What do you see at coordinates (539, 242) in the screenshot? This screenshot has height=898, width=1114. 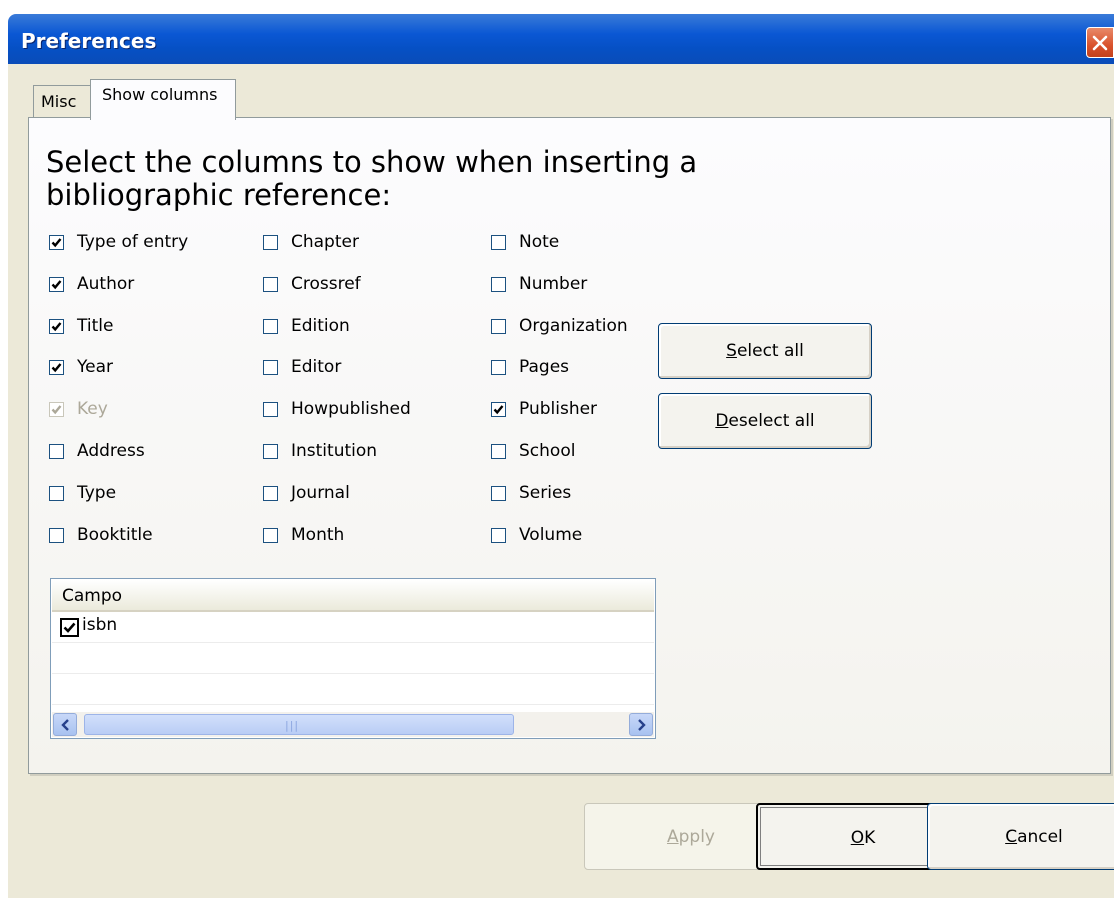 I see `checkbox-label: Note` at bounding box center [539, 242].